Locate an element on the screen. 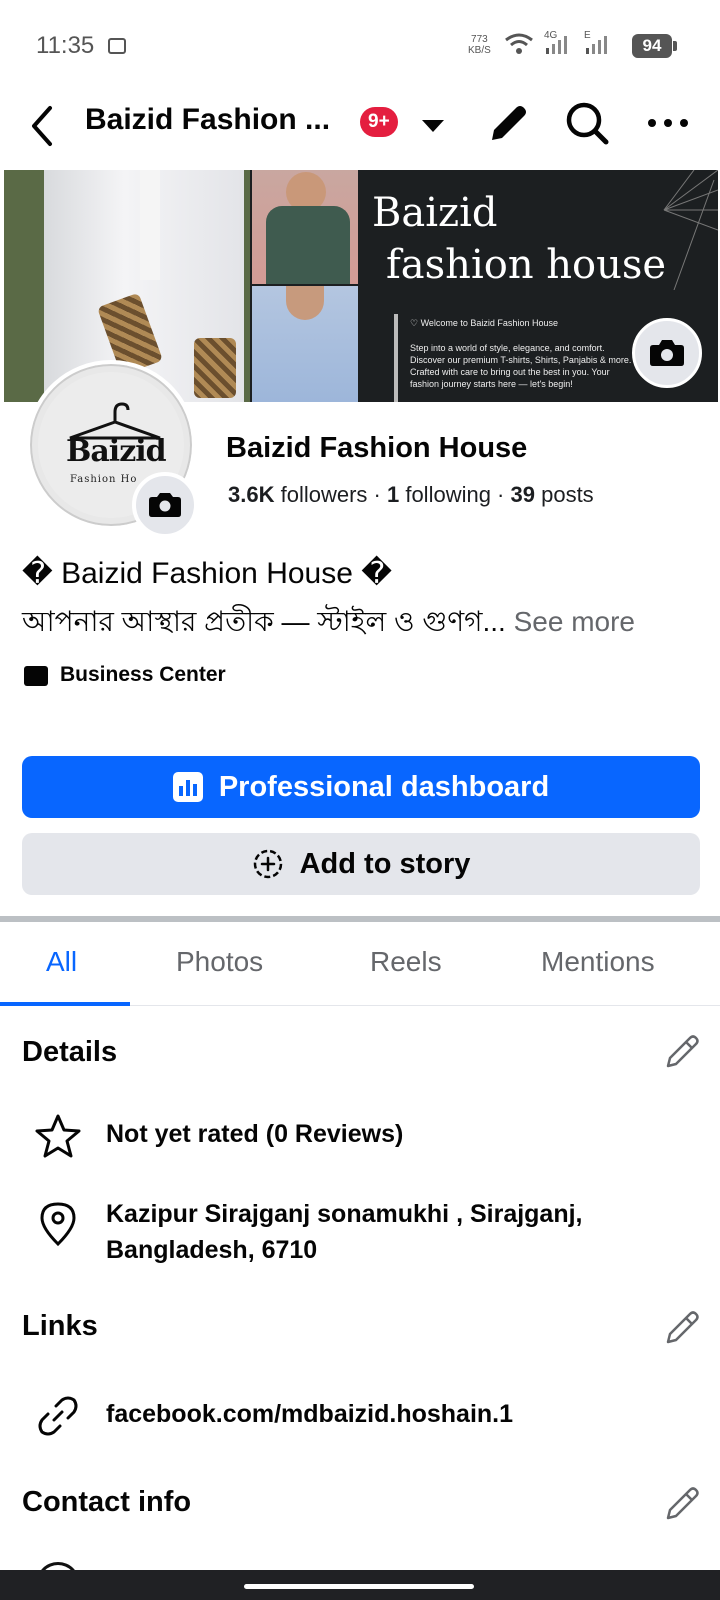 The width and height of the screenshot is (720, 1600). wifi-icon is located at coordinates (519, 43).